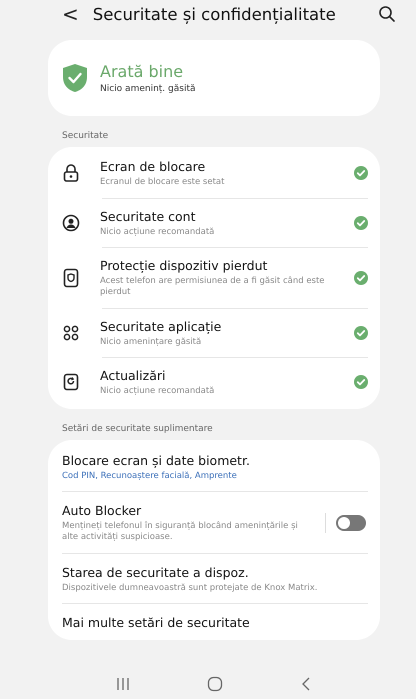 The height and width of the screenshot is (699, 416). Describe the element at coordinates (161, 326) in the screenshot. I see `item-title: Securitate aplicație` at that location.